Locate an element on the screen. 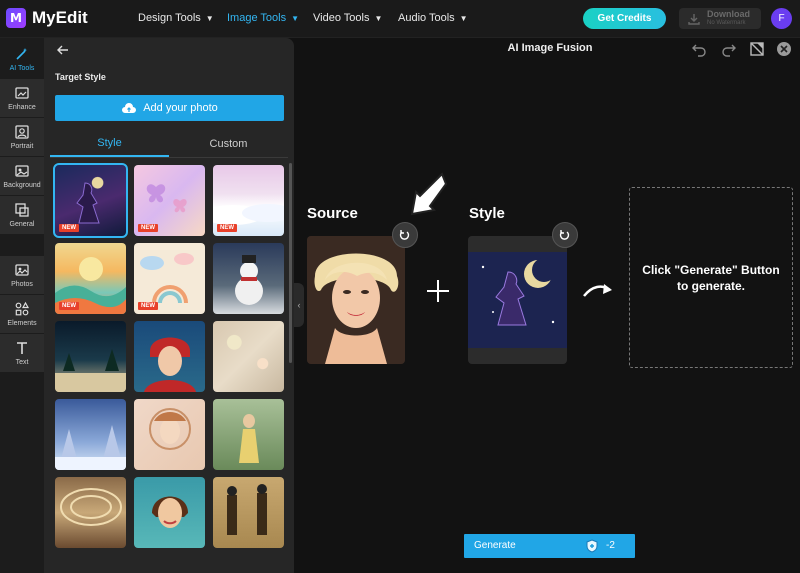 The image size is (800, 573). photos-icon is located at coordinates (22, 270).